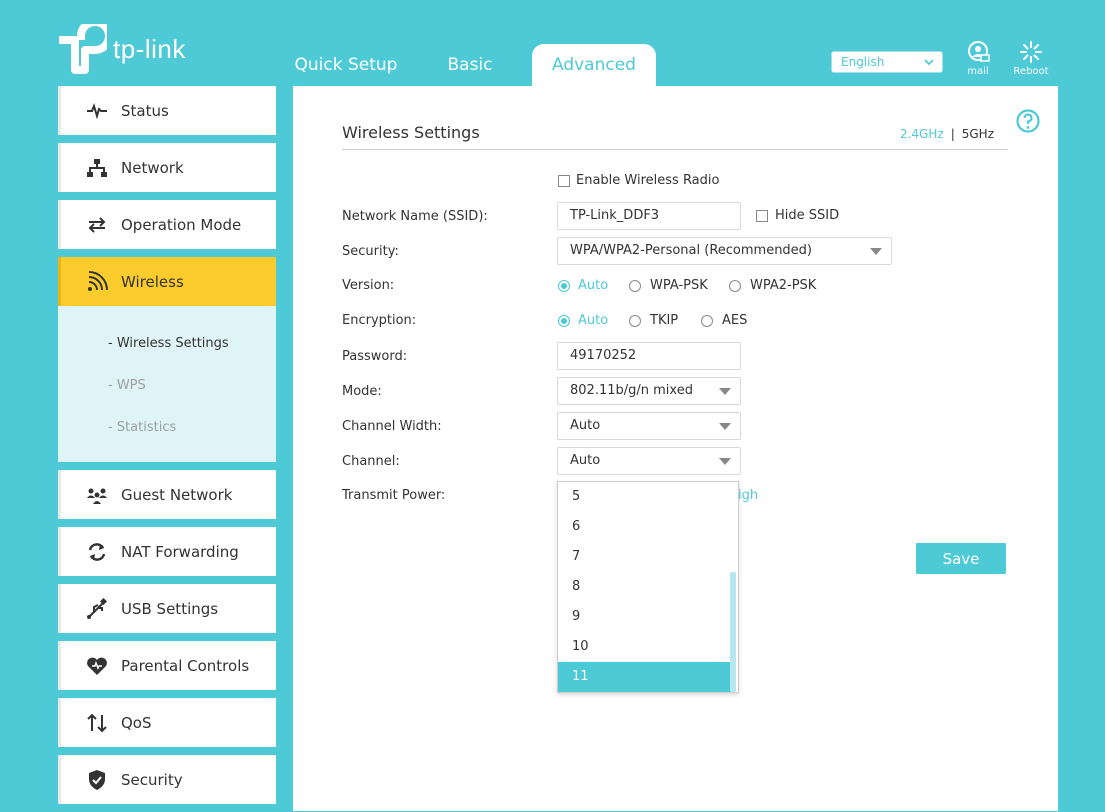 The height and width of the screenshot is (812, 1105). I want to click on transmit-power-label: Transmit Power:, so click(394, 495).